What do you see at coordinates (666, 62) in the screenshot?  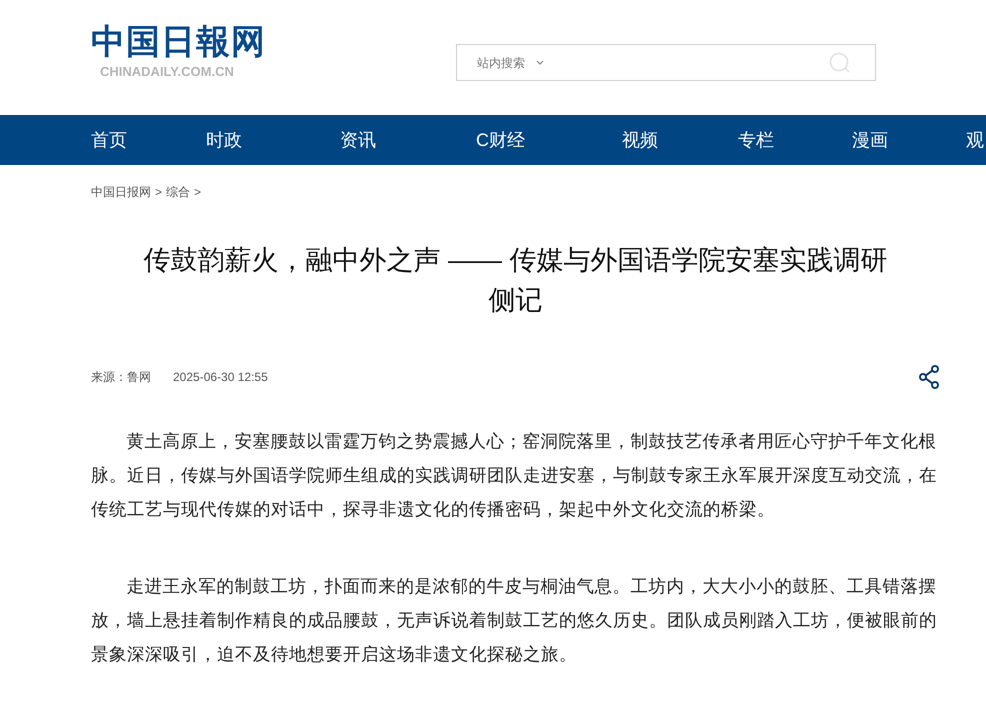 I see `search-field: 站内搜索` at bounding box center [666, 62].